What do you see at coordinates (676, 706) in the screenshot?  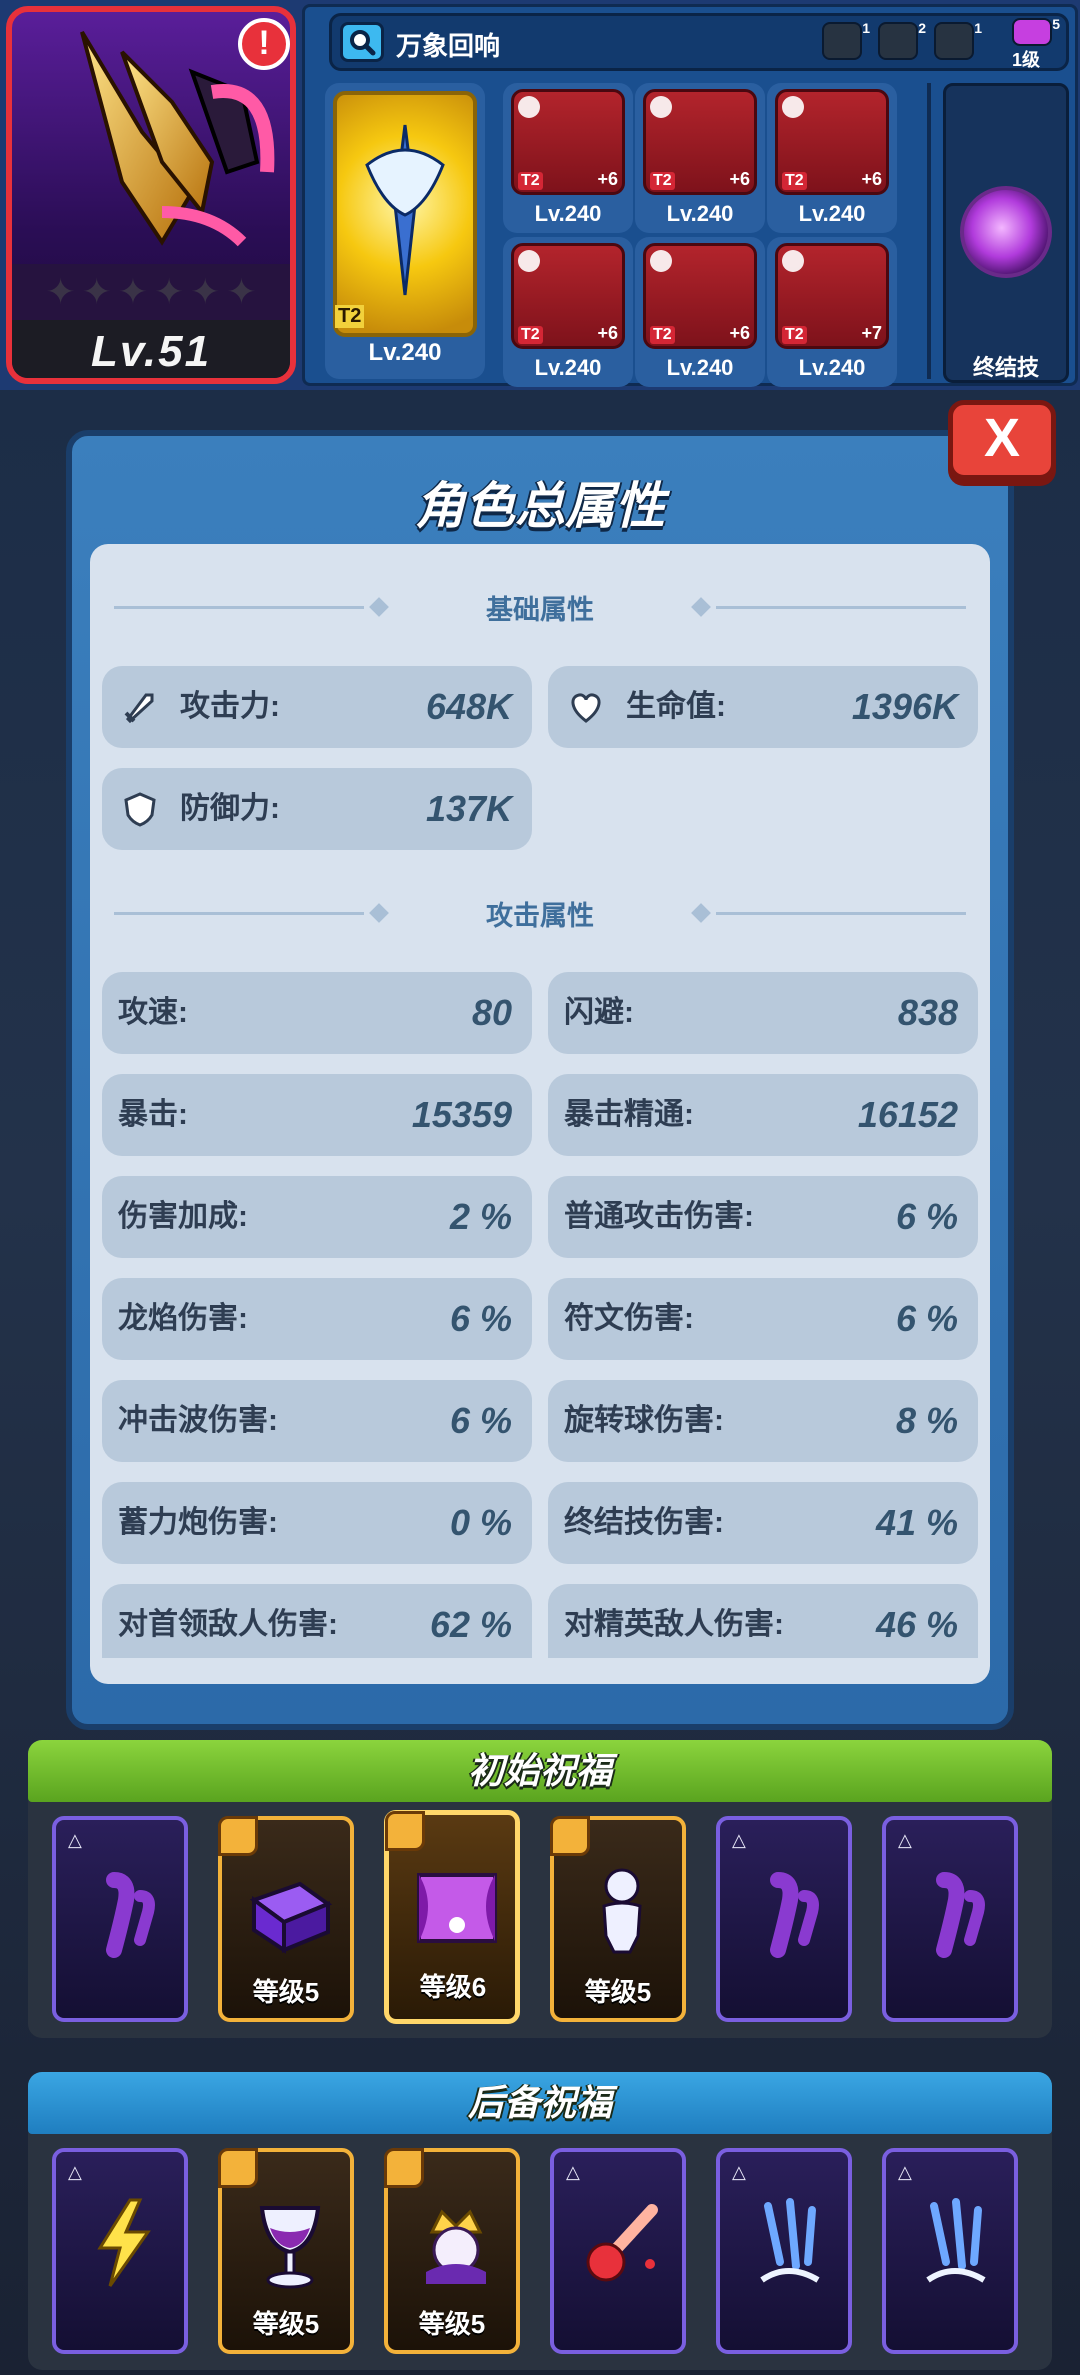 I see `stat-label: 生命值:` at bounding box center [676, 706].